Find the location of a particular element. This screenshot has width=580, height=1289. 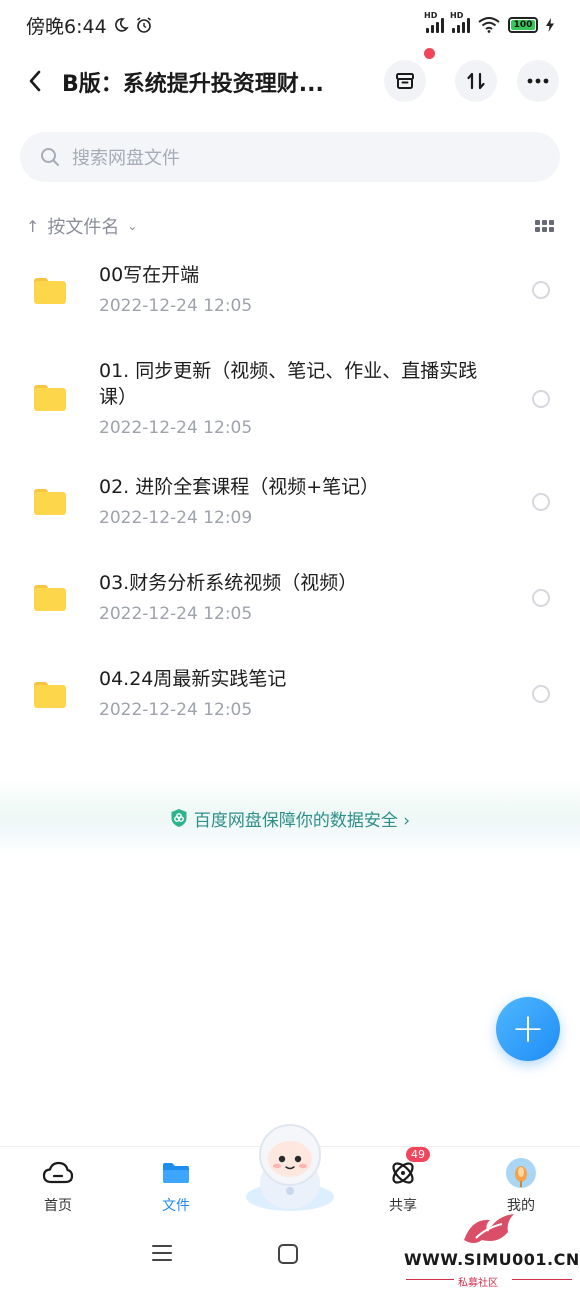

sort-bar: ↑ 按文件名 ⌄ is located at coordinates (290, 226).